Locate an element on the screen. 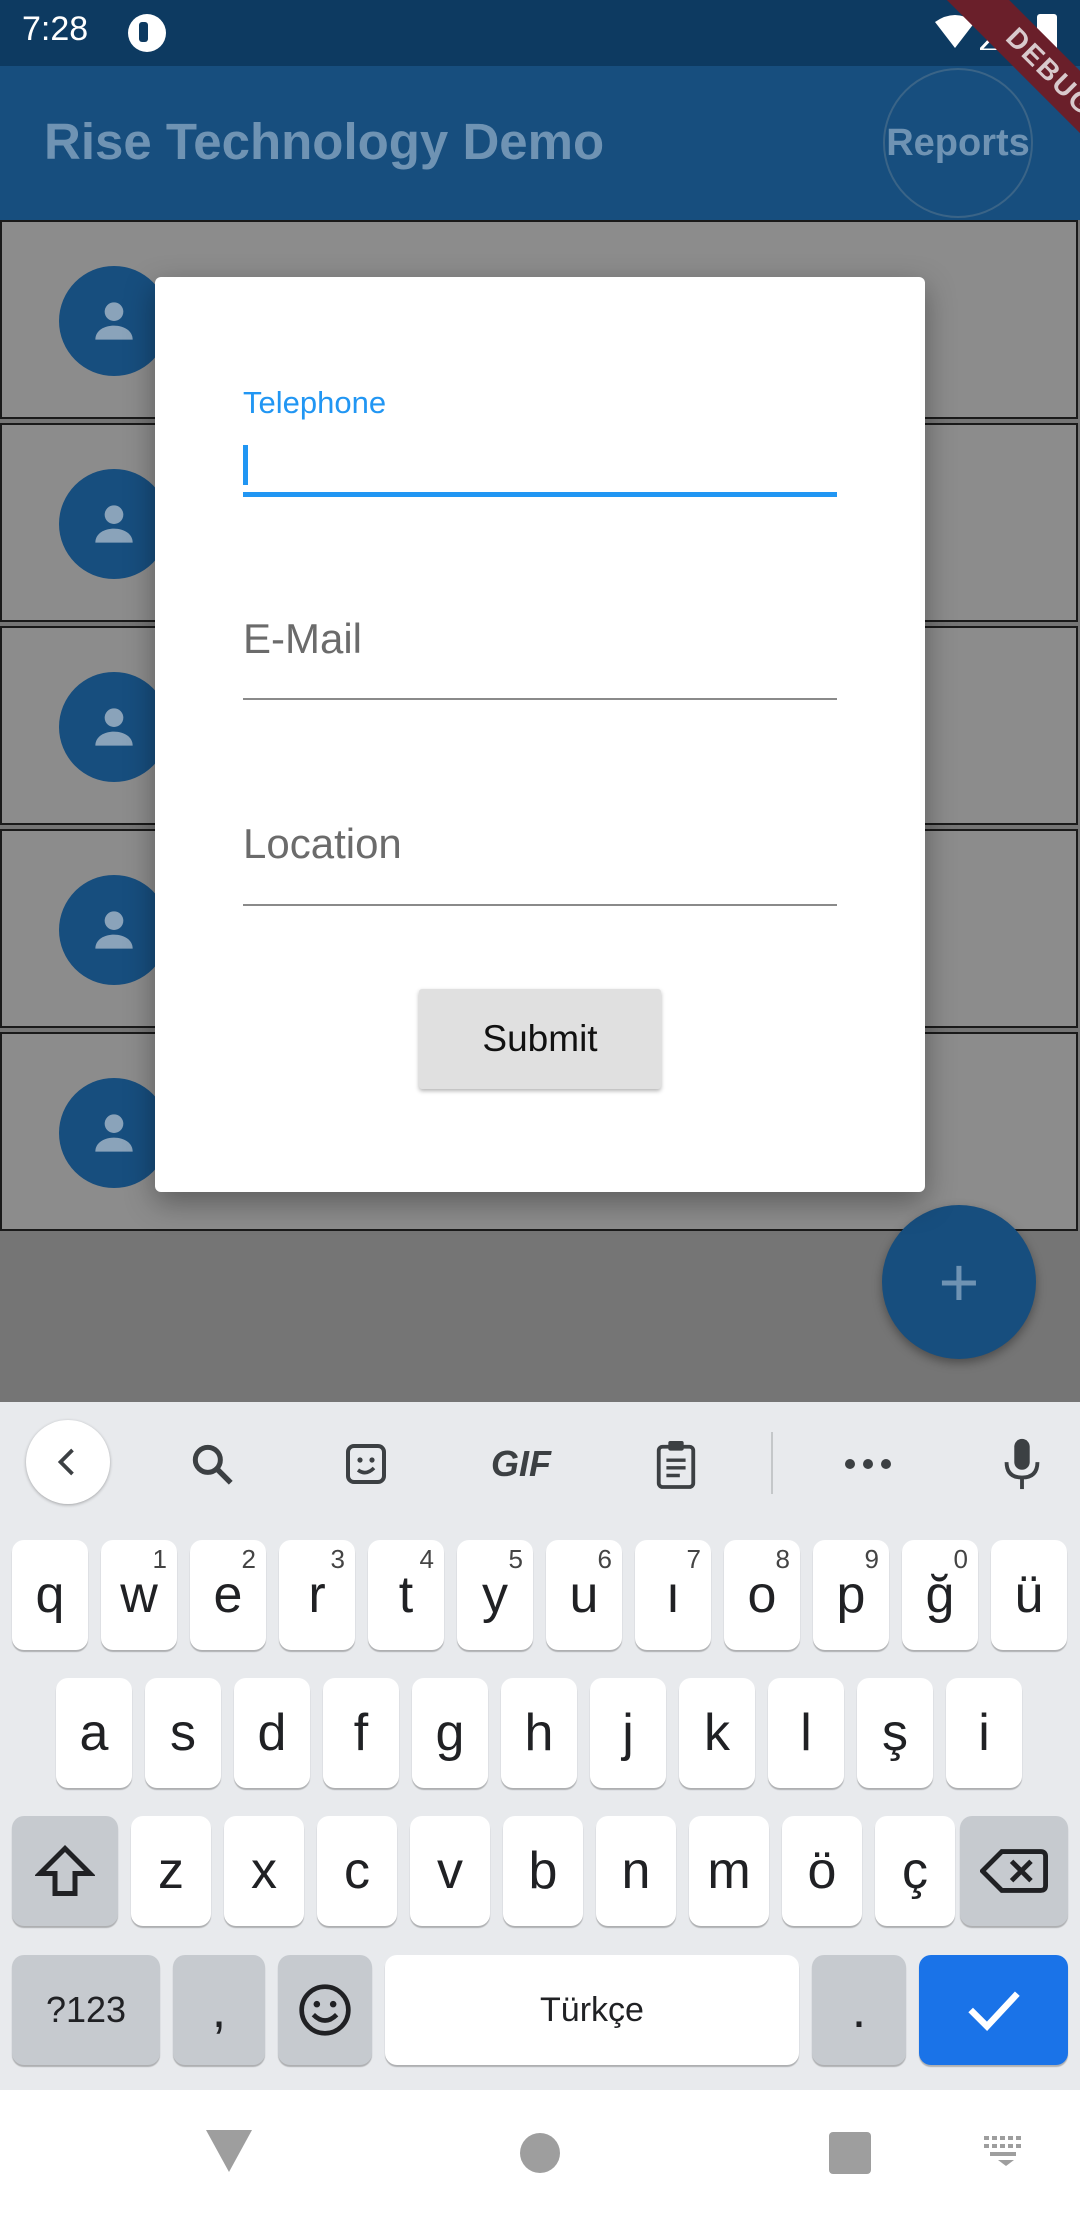 The image size is (1080, 2220). gif-button: GIF is located at coordinates (521, 1464).